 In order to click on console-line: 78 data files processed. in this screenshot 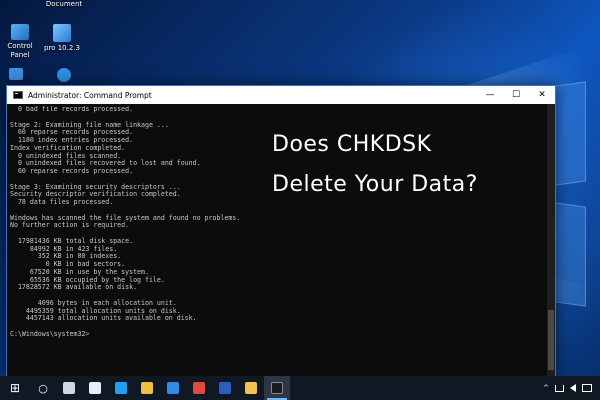, I will do `click(62, 202)`.